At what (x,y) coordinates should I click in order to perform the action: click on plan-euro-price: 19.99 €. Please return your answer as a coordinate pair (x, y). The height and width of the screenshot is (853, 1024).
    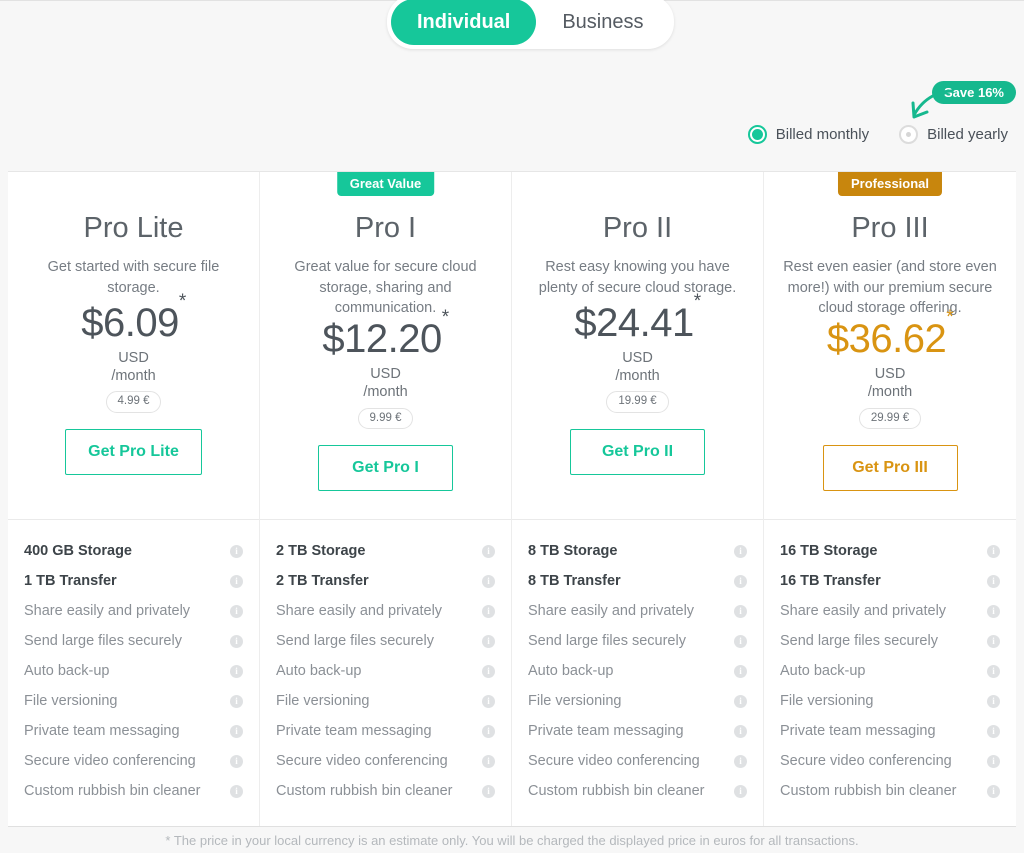
    Looking at the image, I should click on (637, 402).